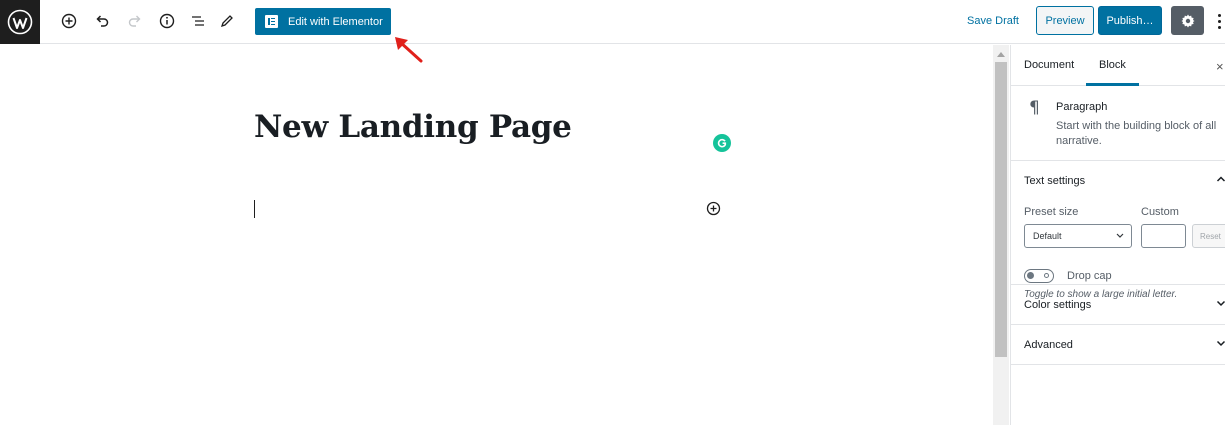  I want to click on toggle-off-indicator, so click(1046, 275).